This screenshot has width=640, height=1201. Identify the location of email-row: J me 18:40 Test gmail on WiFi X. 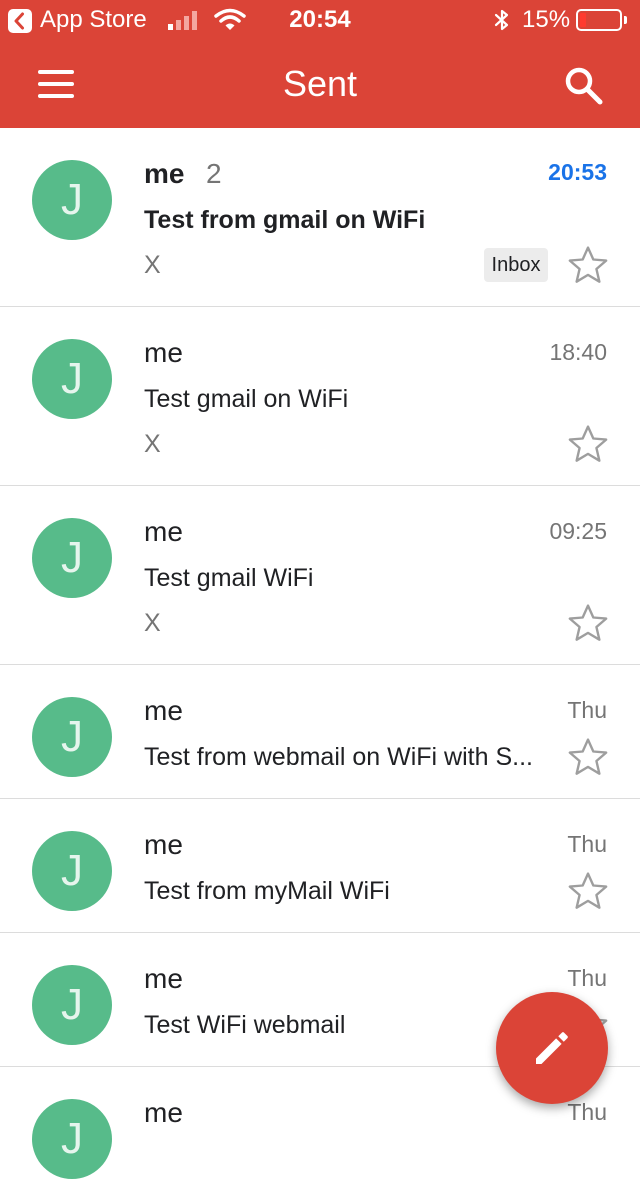
(320, 396).